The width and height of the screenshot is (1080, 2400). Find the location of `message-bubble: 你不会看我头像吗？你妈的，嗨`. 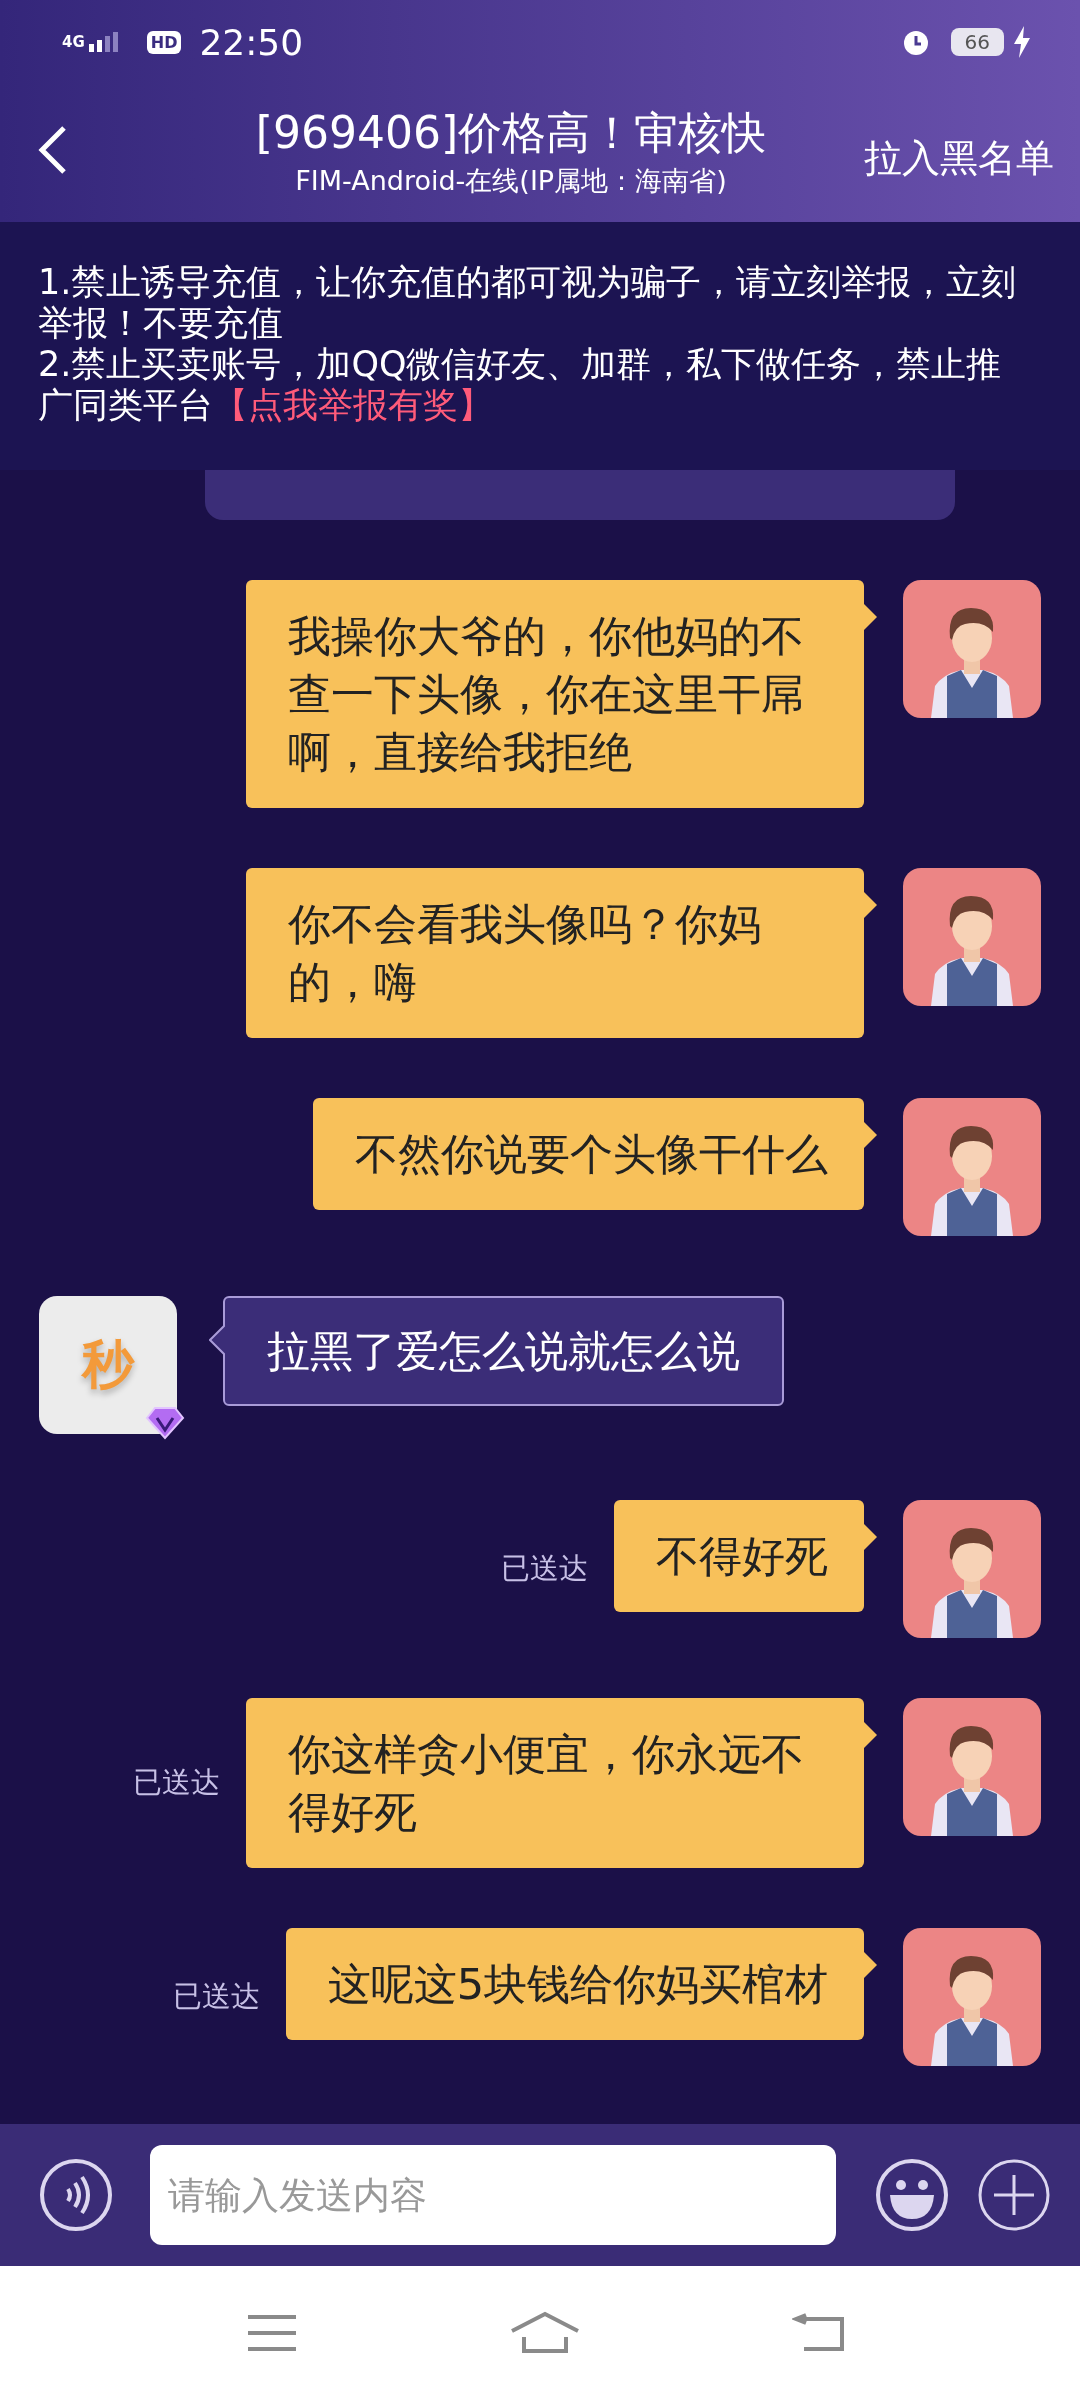

message-bubble: 你不会看我头像吗？你妈的，嗨 is located at coordinates (555, 953).